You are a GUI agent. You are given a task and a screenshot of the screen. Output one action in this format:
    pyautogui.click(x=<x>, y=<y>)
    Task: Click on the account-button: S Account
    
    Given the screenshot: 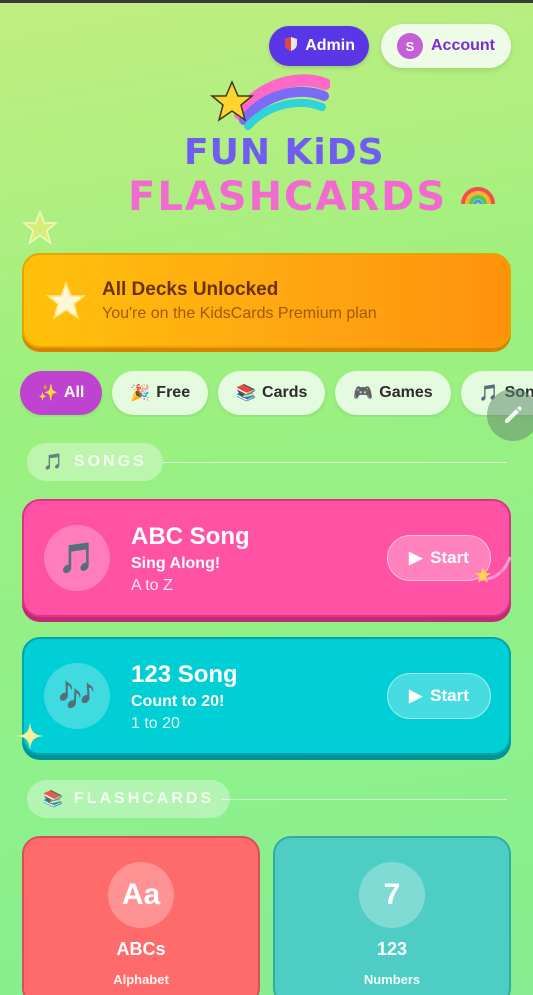 What is the action you would take?
    pyautogui.click(x=446, y=46)
    